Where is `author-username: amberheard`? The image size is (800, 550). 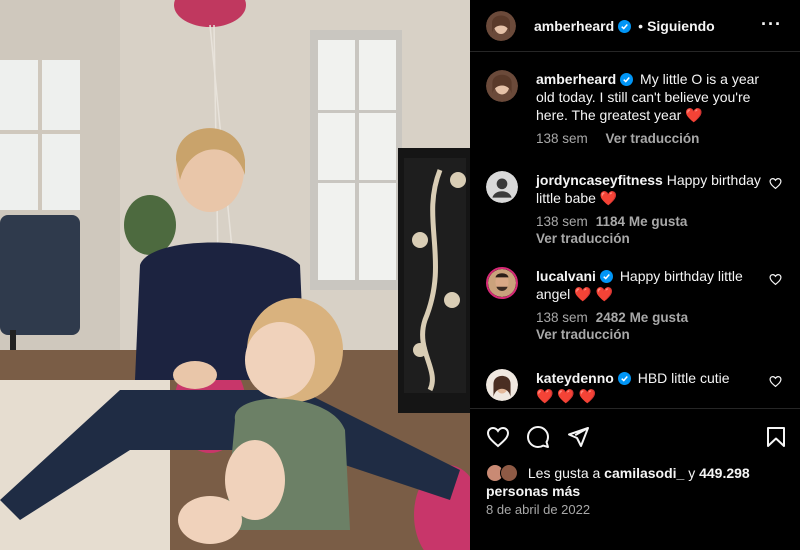
author-username: amberheard is located at coordinates (574, 26).